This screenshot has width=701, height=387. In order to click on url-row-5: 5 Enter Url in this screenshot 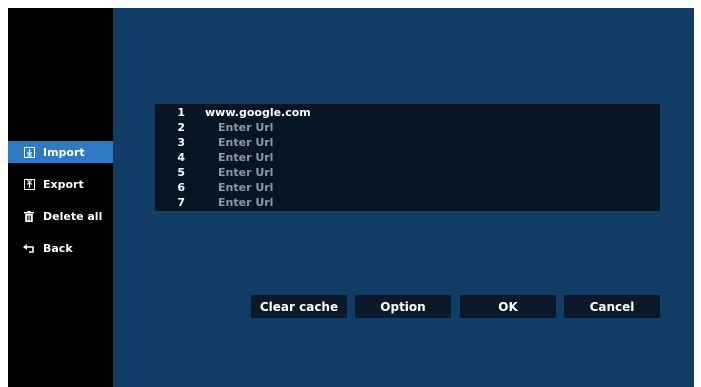, I will do `click(407, 172)`.